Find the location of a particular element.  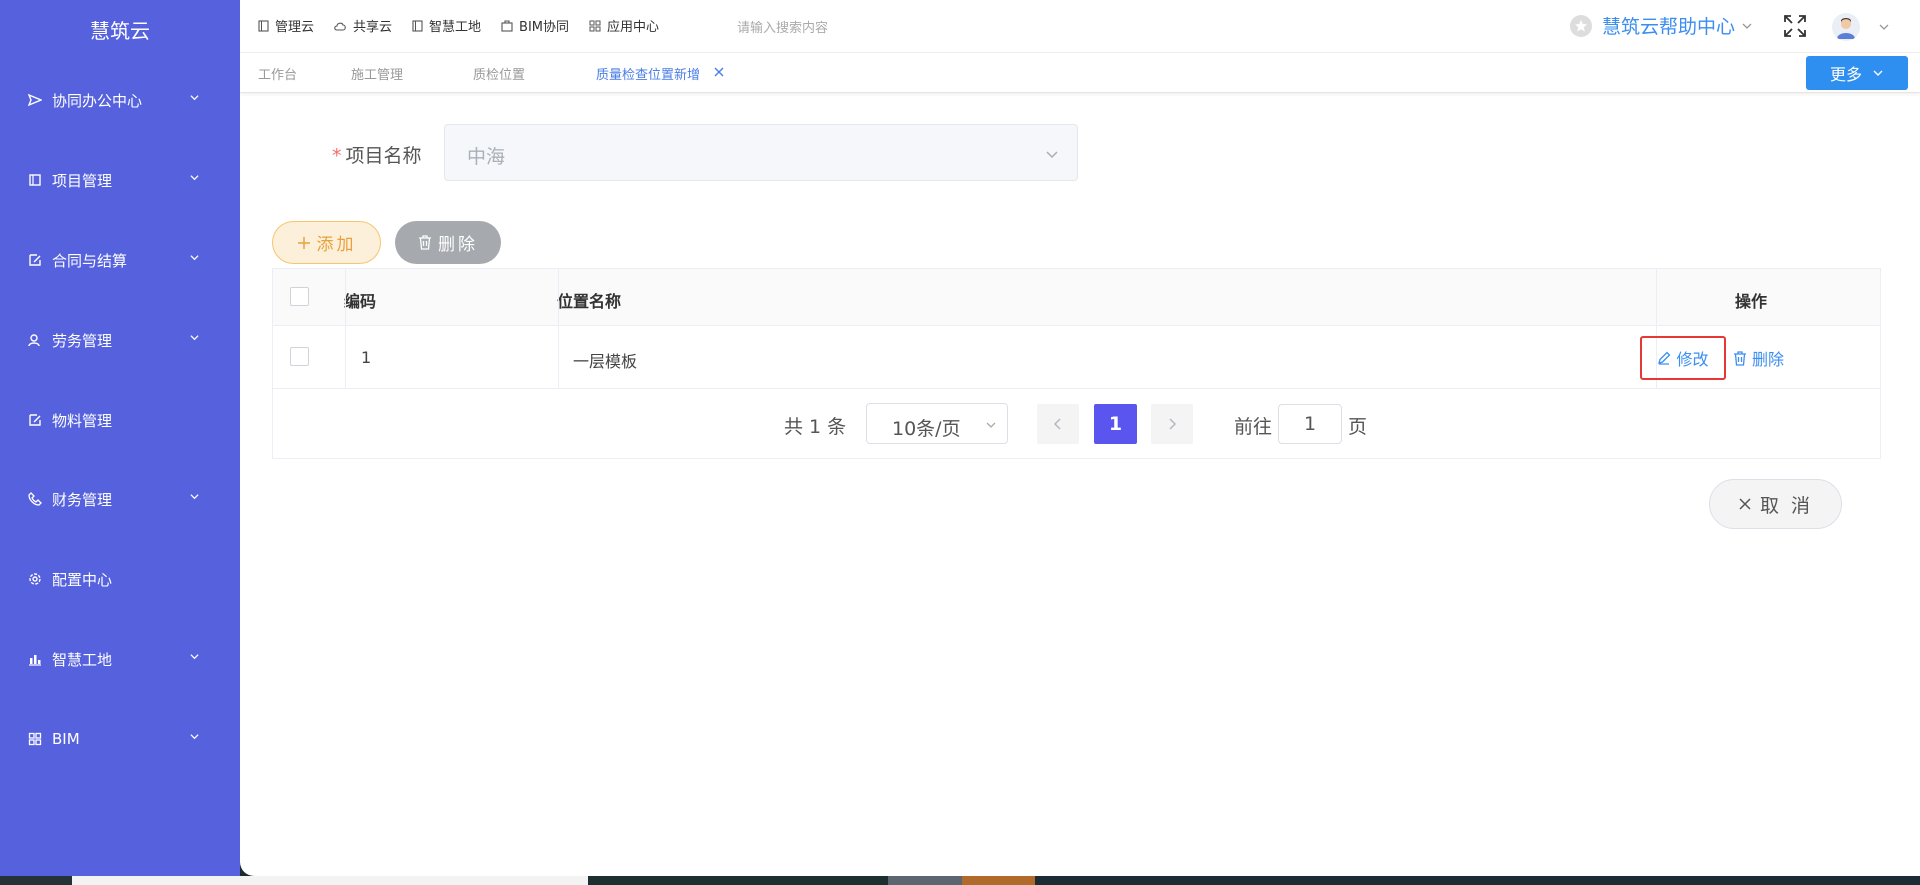

tab-qc-location-add: 质量检查位置新增 is located at coordinates (648, 73).